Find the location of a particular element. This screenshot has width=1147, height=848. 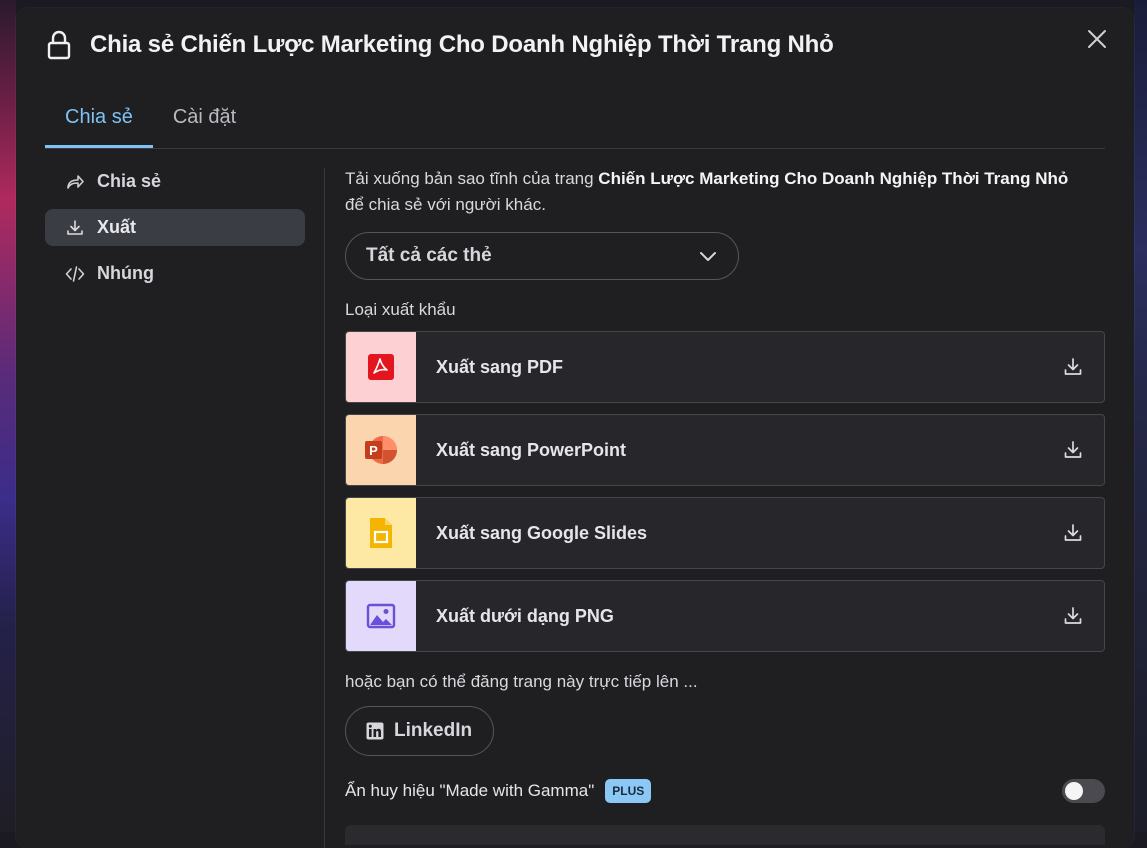

hide-badge-label: Ẩn huy hiệu "Made with Gamma" is located at coordinates (470, 790).